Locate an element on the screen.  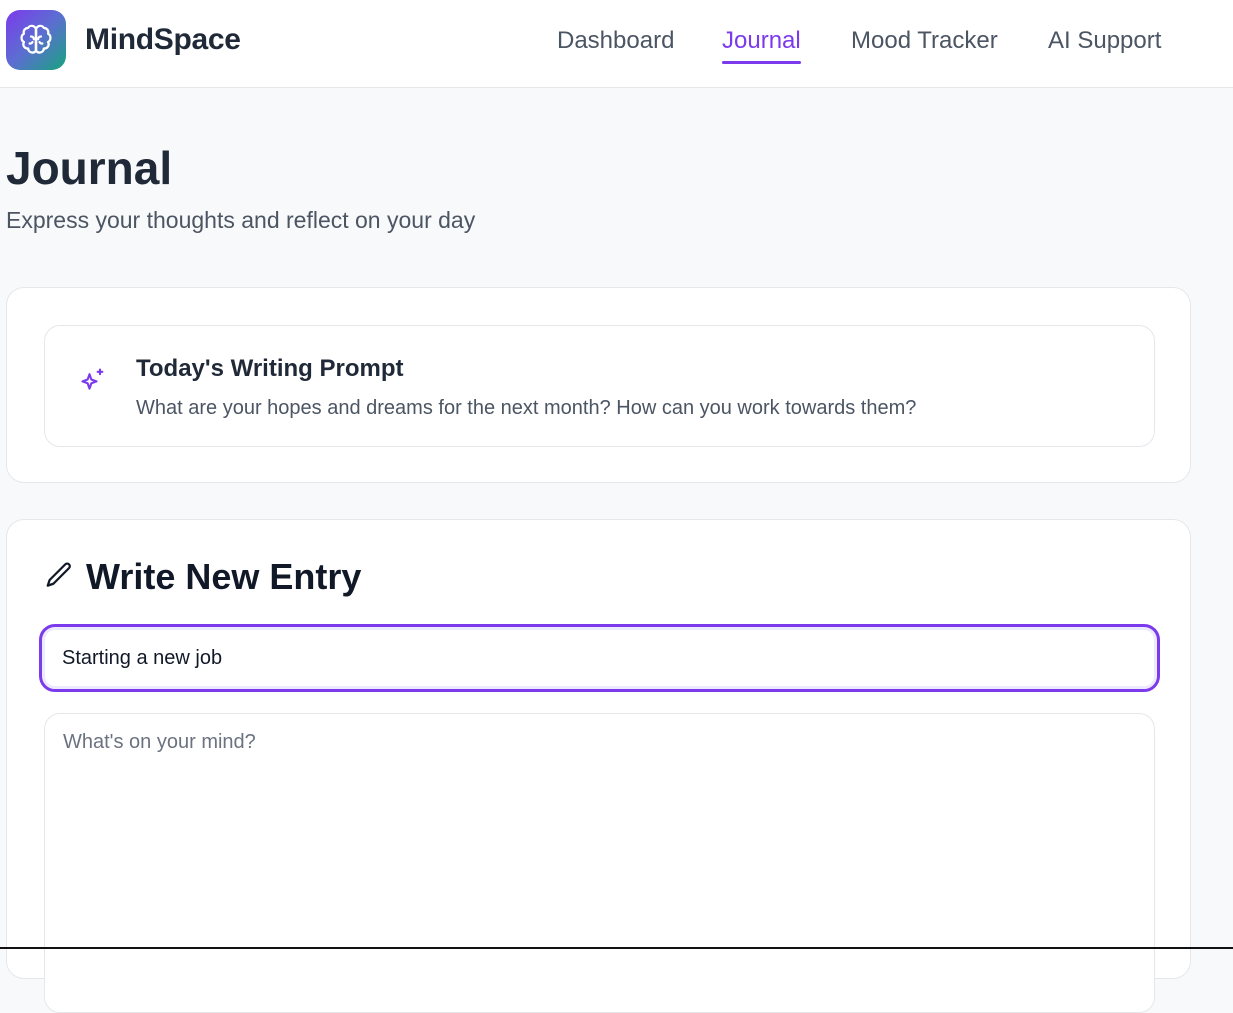
nav-item-mood-tracker: Mood Tracker is located at coordinates (924, 41).